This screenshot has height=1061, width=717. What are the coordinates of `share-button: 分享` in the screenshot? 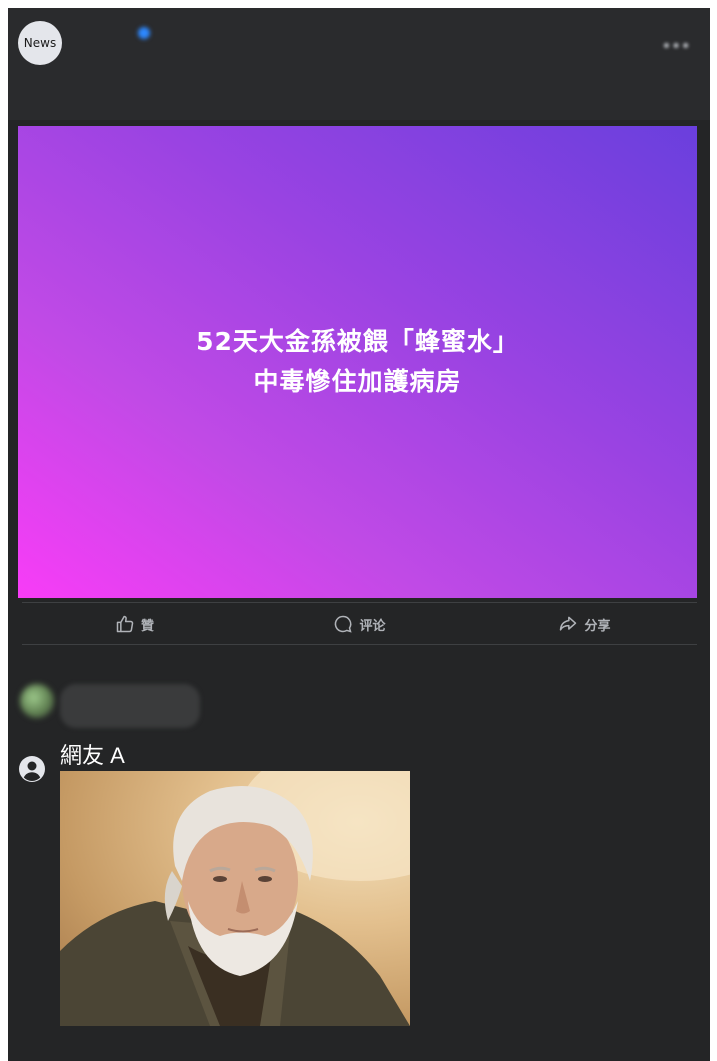 It's located at (584, 624).